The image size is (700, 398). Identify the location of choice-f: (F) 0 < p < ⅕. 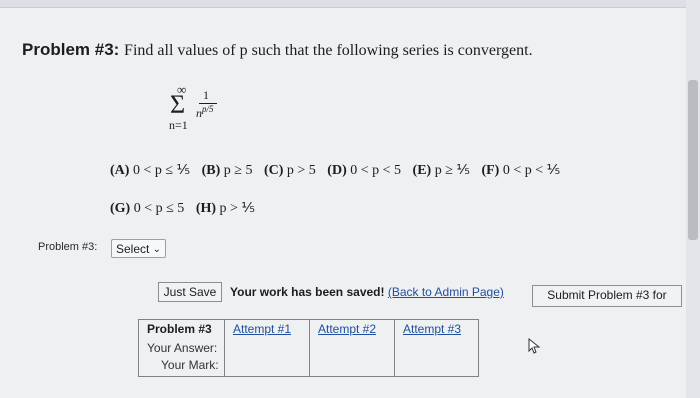
(521, 170).